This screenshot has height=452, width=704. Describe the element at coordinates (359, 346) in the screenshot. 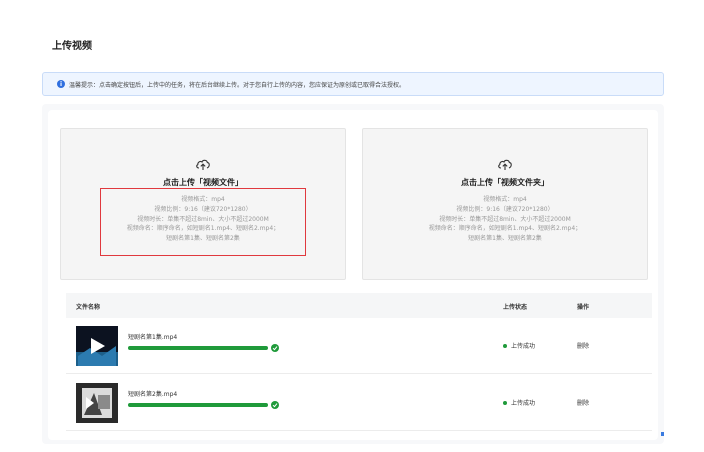

I see `table-row: 短剧名第1集.mp4 上传成功 删除` at that location.